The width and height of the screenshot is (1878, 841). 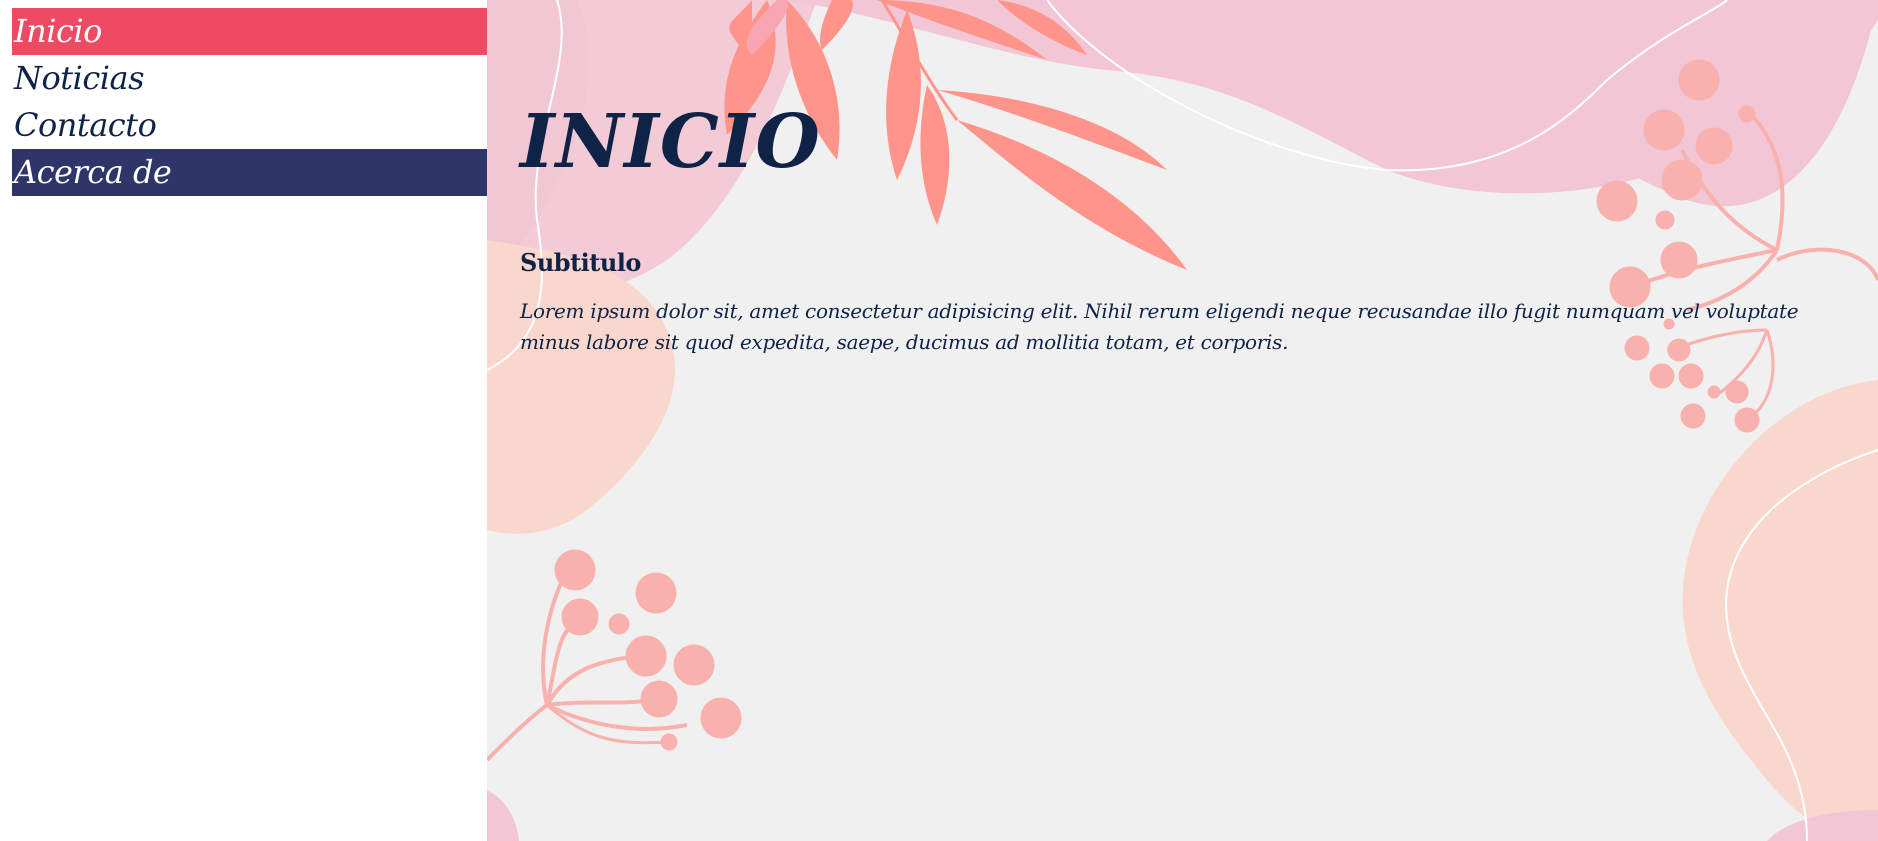 I want to click on nav-menu: Inicio Noticias Contacto Acerca de, so click(x=249, y=102).